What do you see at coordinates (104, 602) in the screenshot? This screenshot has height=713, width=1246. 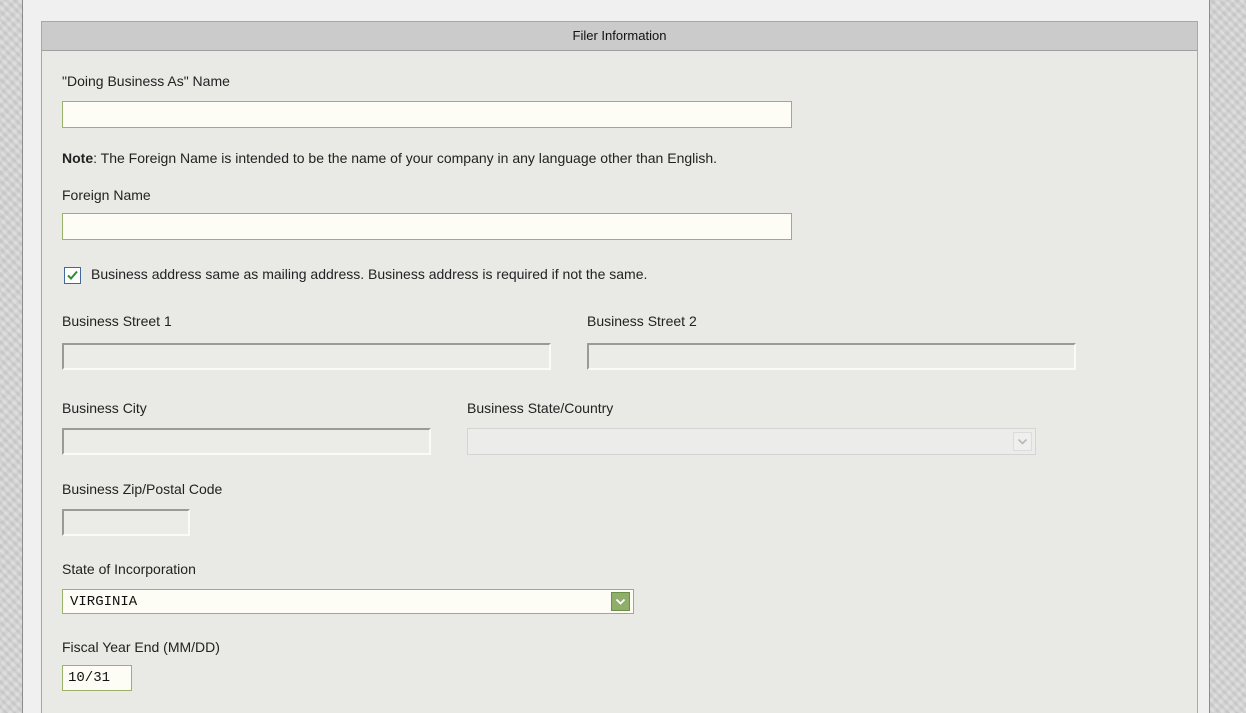 I see `state-of-incorporation-value: VIRGINIA` at bounding box center [104, 602].